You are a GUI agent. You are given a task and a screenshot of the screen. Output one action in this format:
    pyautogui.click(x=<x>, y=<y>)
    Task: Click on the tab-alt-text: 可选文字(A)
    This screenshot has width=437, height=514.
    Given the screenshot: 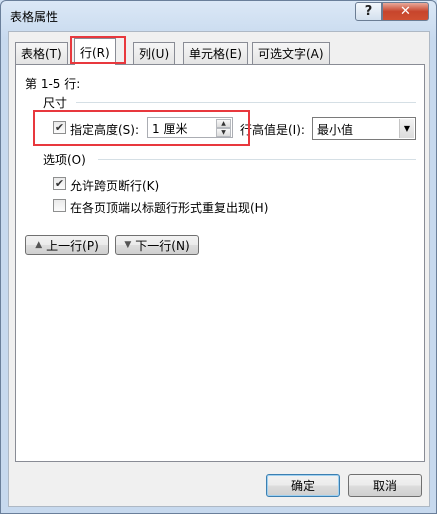 What is the action you would take?
    pyautogui.click(x=291, y=53)
    